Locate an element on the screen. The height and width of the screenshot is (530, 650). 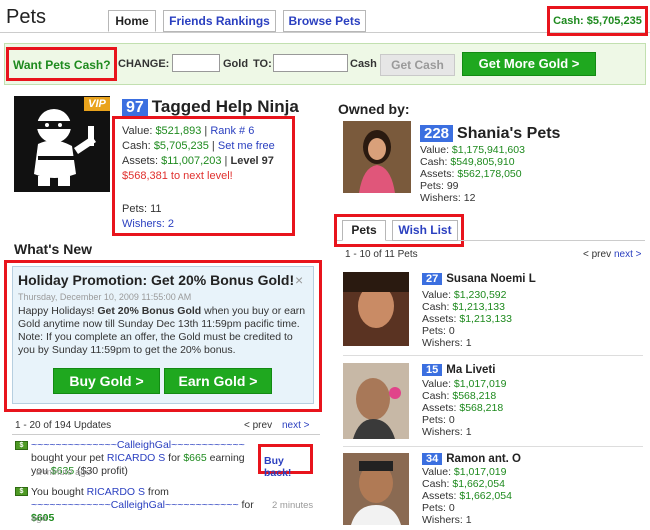
owner-assets: $562,178,050 is located at coordinates (489, 174).